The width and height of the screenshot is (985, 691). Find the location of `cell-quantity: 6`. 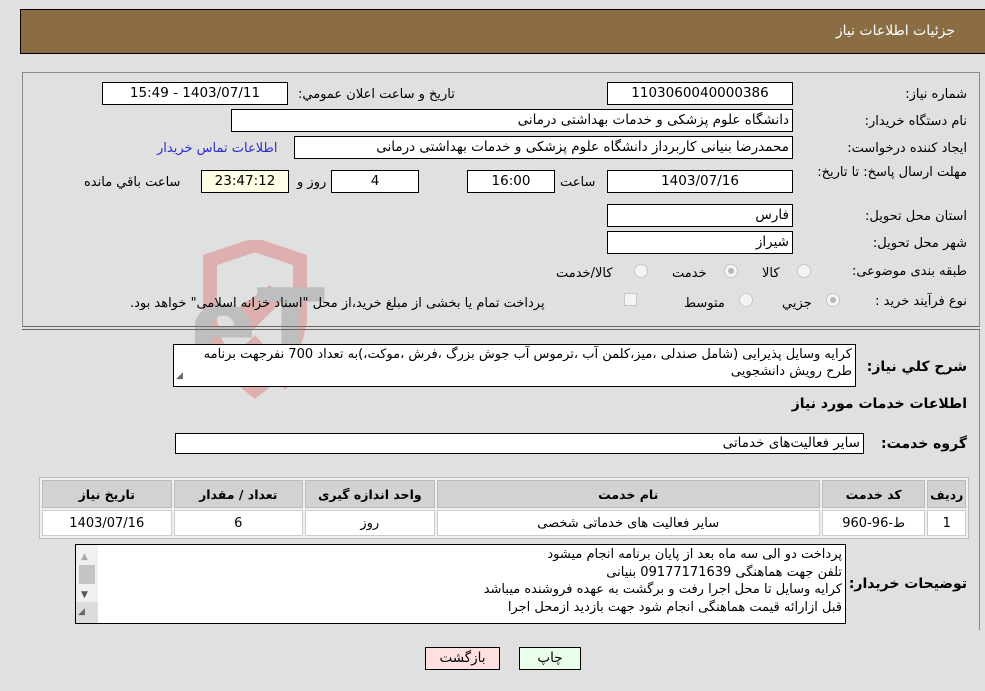

cell-quantity: 6 is located at coordinates (238, 523).